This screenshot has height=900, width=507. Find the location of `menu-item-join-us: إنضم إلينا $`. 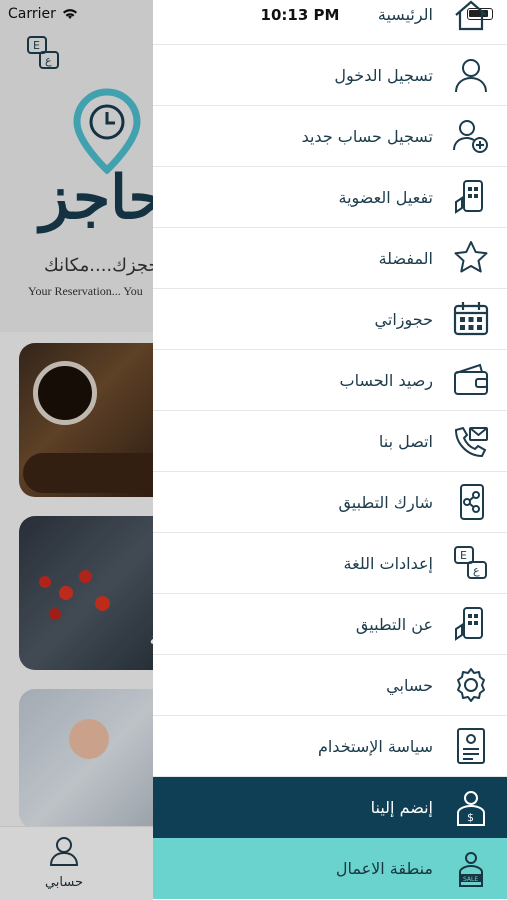

menu-item-join-us: إنضم إلينا $ is located at coordinates (330, 807).